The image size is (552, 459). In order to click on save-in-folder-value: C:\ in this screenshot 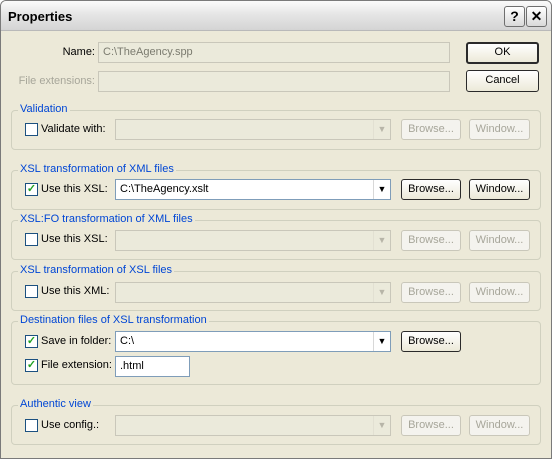, I will do `click(127, 341)`.